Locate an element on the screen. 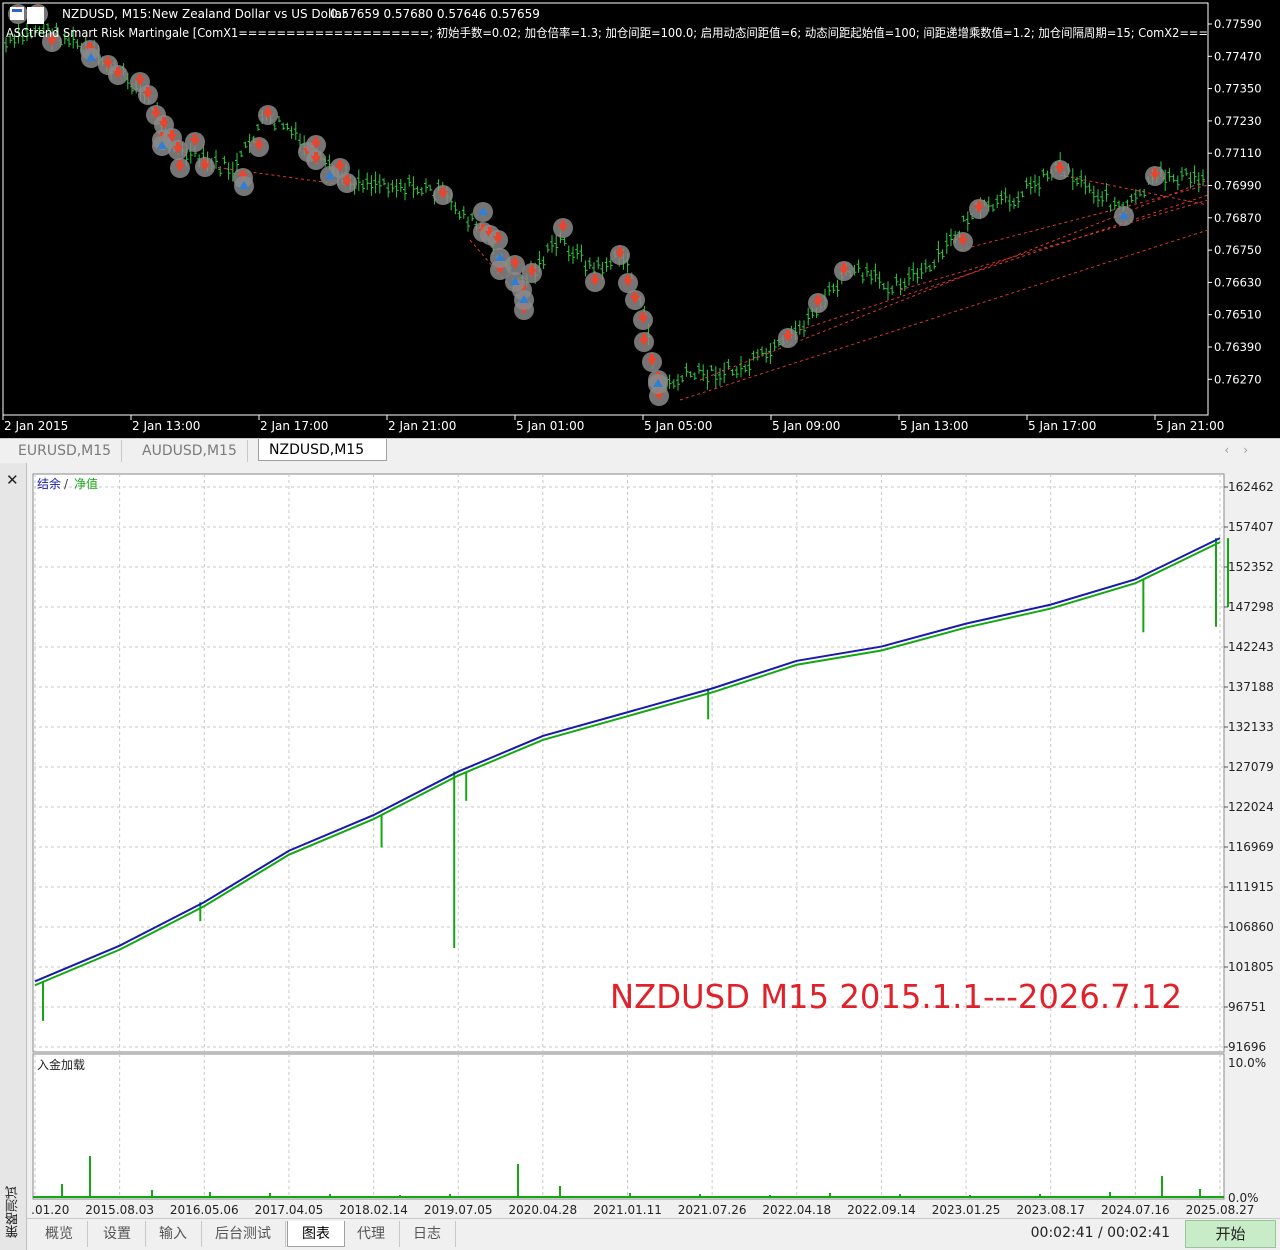 The height and width of the screenshot is (1250, 1280). expert-icon is located at coordinates (35, 15).